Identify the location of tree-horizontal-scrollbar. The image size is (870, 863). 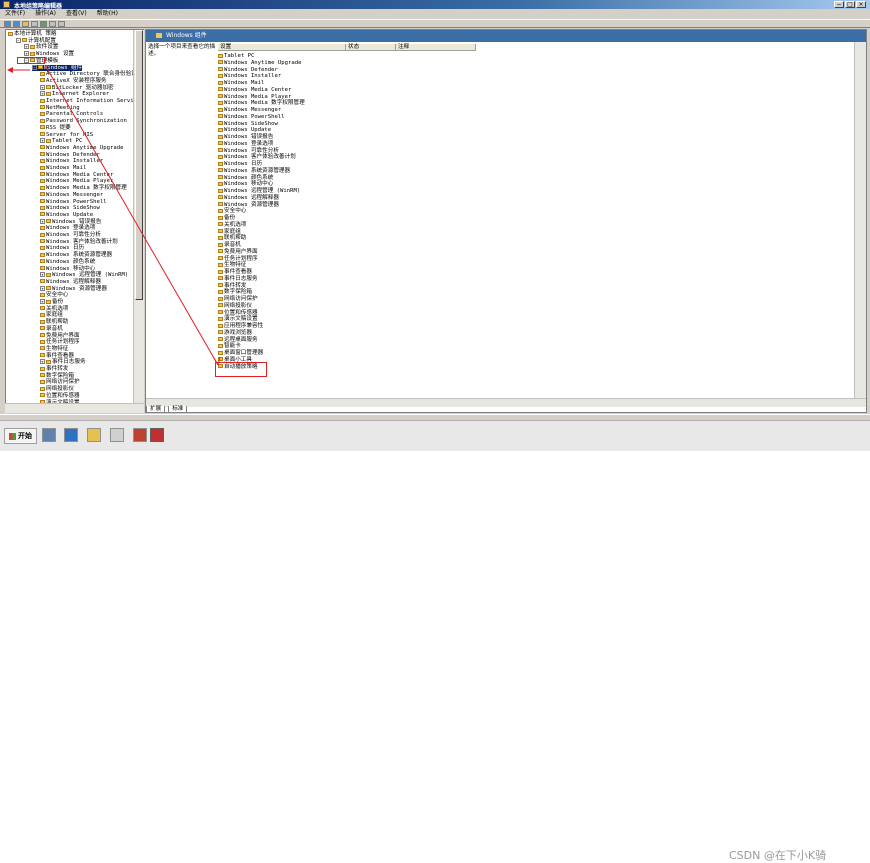
(74, 408).